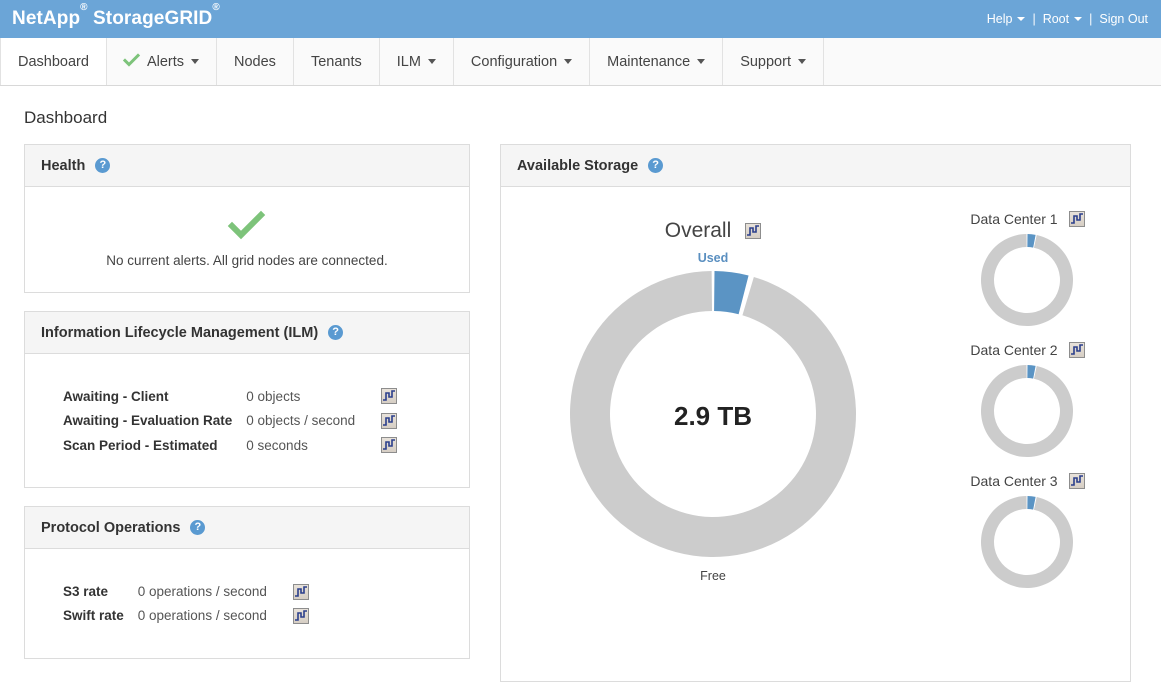 Image resolution: width=1161 pixels, height=693 pixels. I want to click on data-center-header: Data Center 3, so click(1027, 481).